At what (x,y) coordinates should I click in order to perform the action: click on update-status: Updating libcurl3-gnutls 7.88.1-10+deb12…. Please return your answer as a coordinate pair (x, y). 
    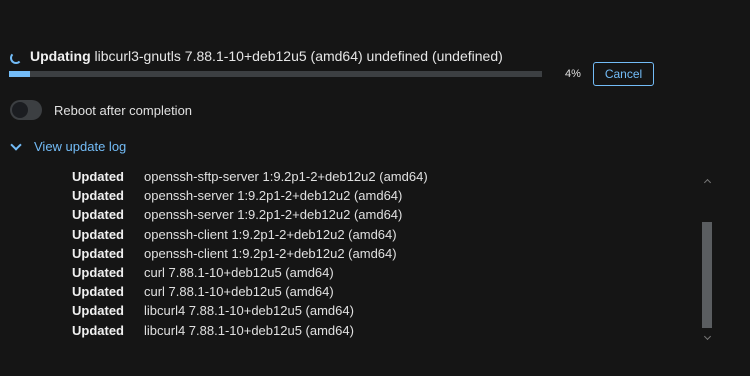
    Looking at the image, I should click on (256, 56).